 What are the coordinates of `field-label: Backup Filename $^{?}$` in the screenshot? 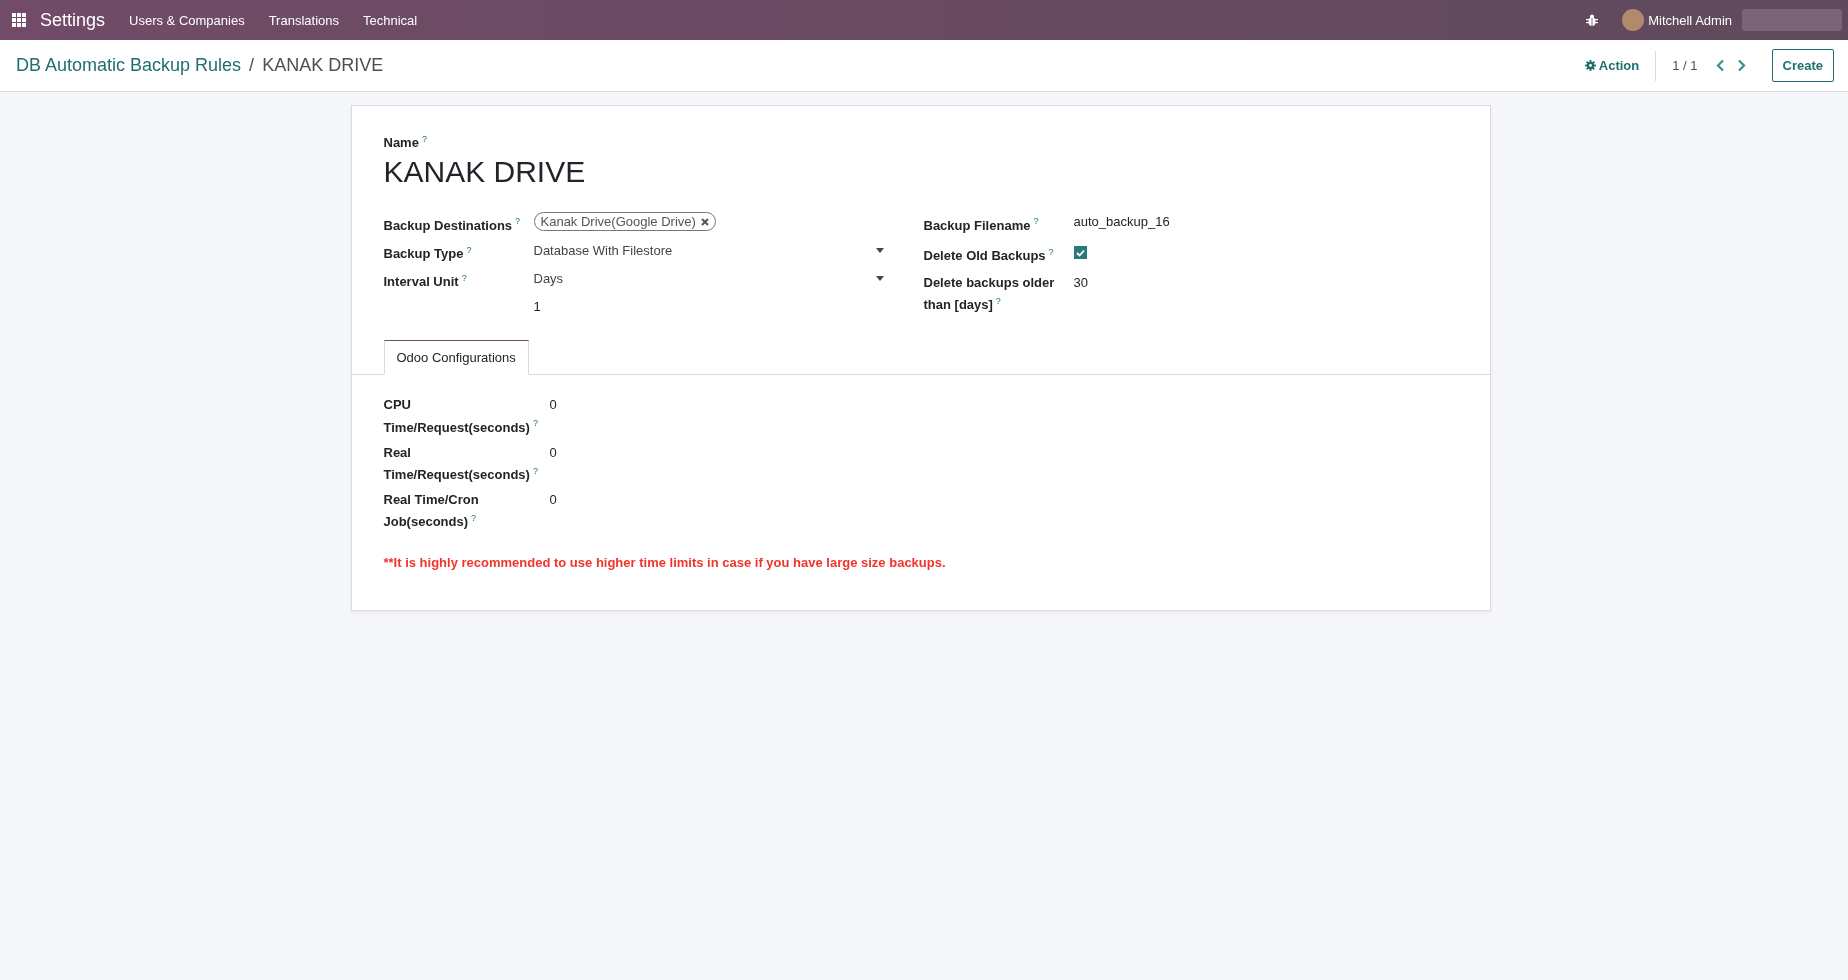 It's located at (981, 225).